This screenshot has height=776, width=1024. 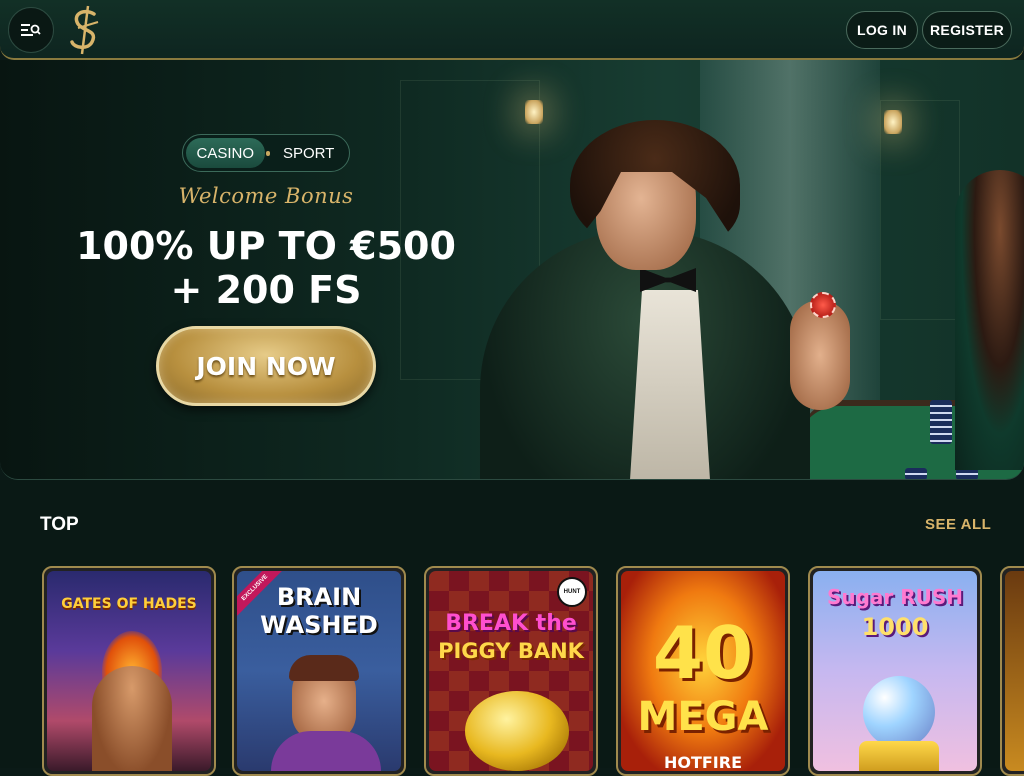 I want to click on top-header: LOG IN REGISTER, so click(x=512, y=30).